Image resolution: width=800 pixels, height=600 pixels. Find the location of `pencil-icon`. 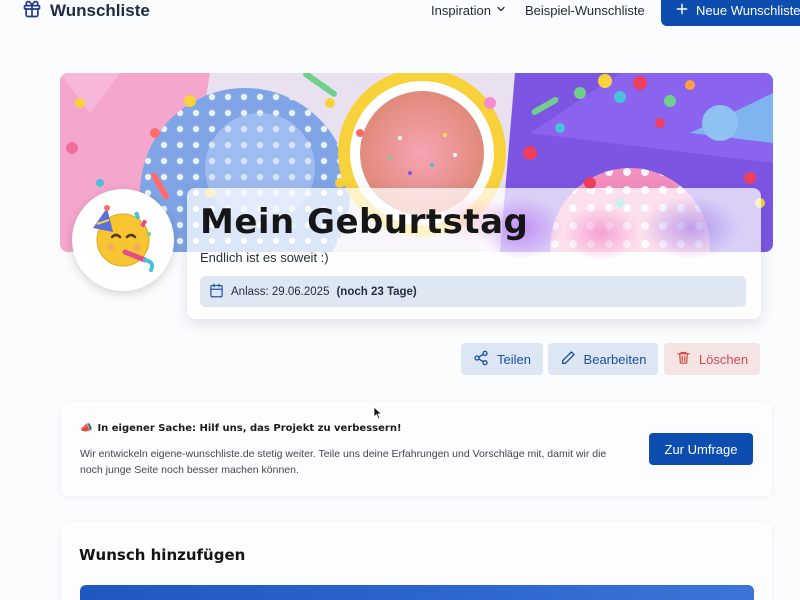

pencil-icon is located at coordinates (568, 359).